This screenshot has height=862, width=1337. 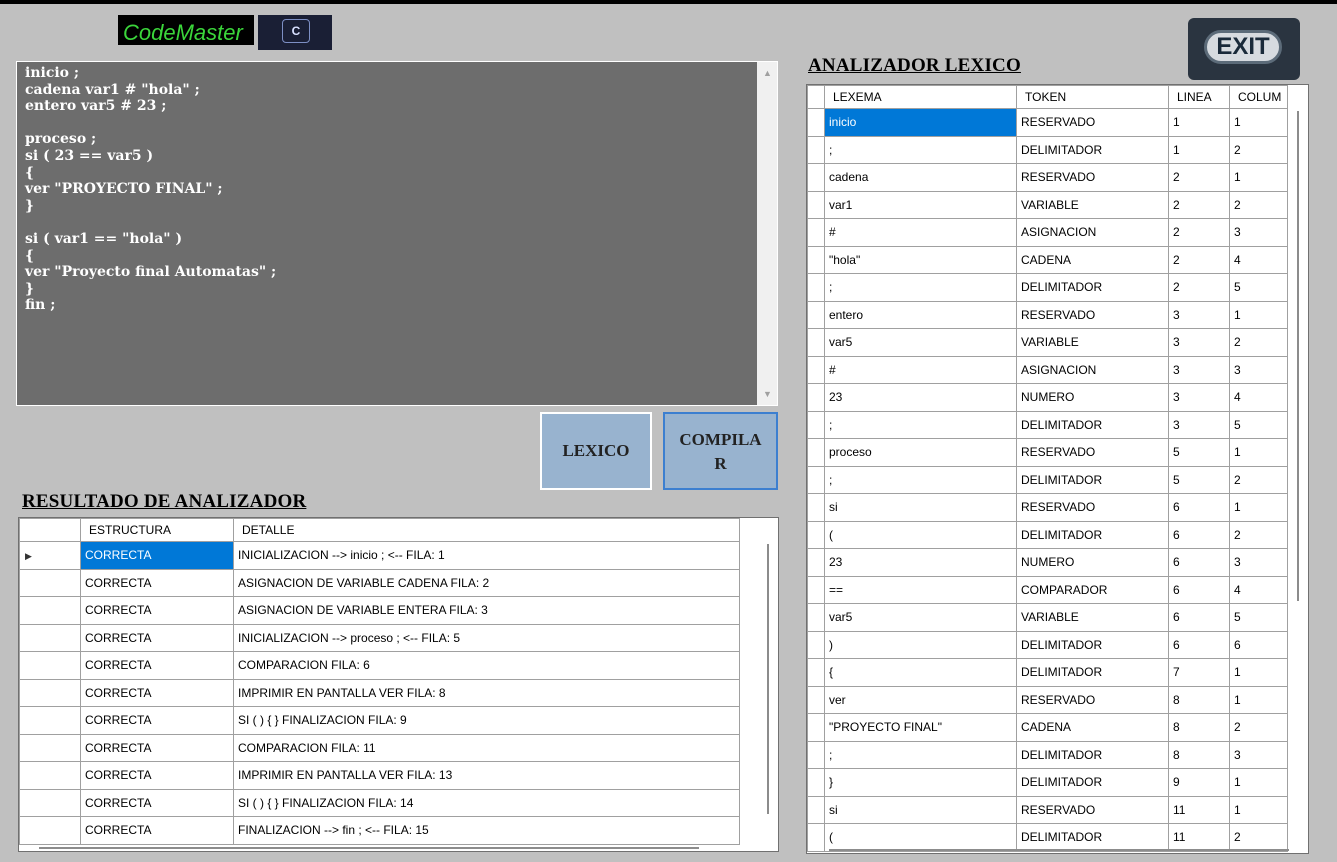 I want to click on table-cell: 5, so click(x=1258, y=287).